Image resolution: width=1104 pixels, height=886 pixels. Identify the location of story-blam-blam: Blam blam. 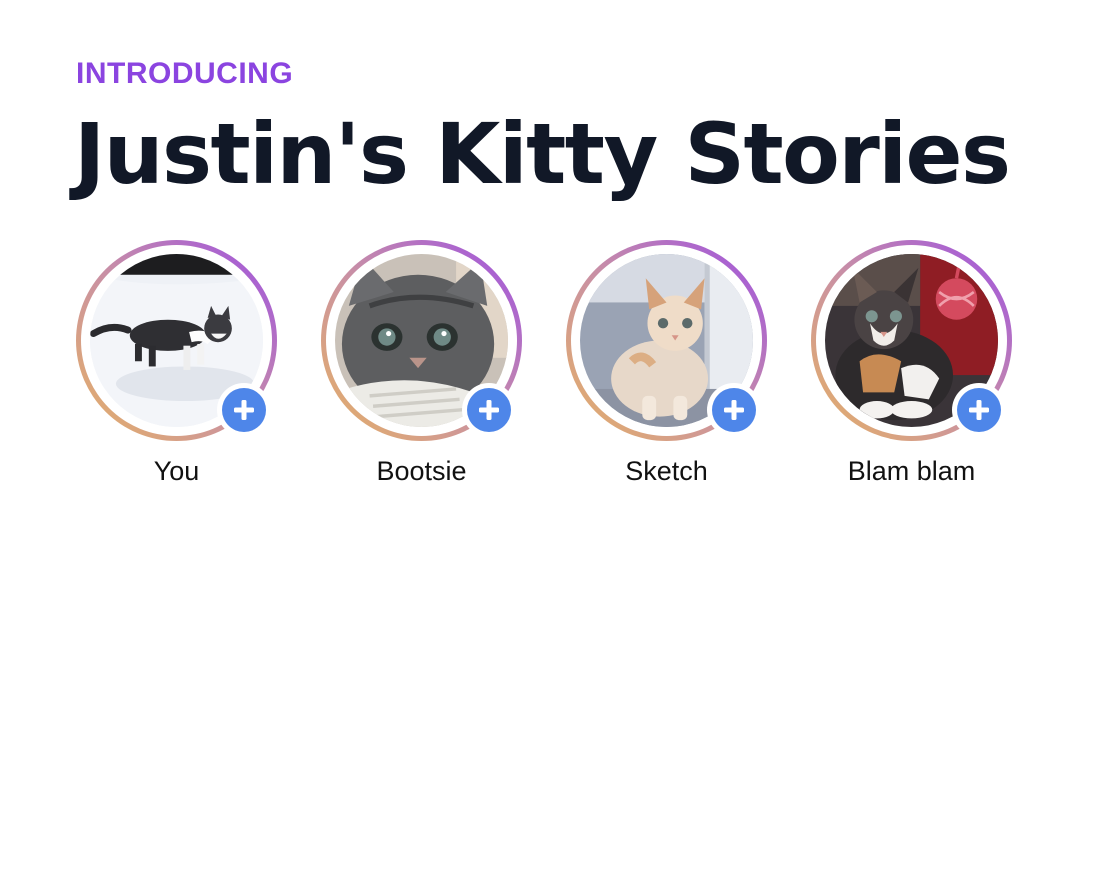
(911, 363).